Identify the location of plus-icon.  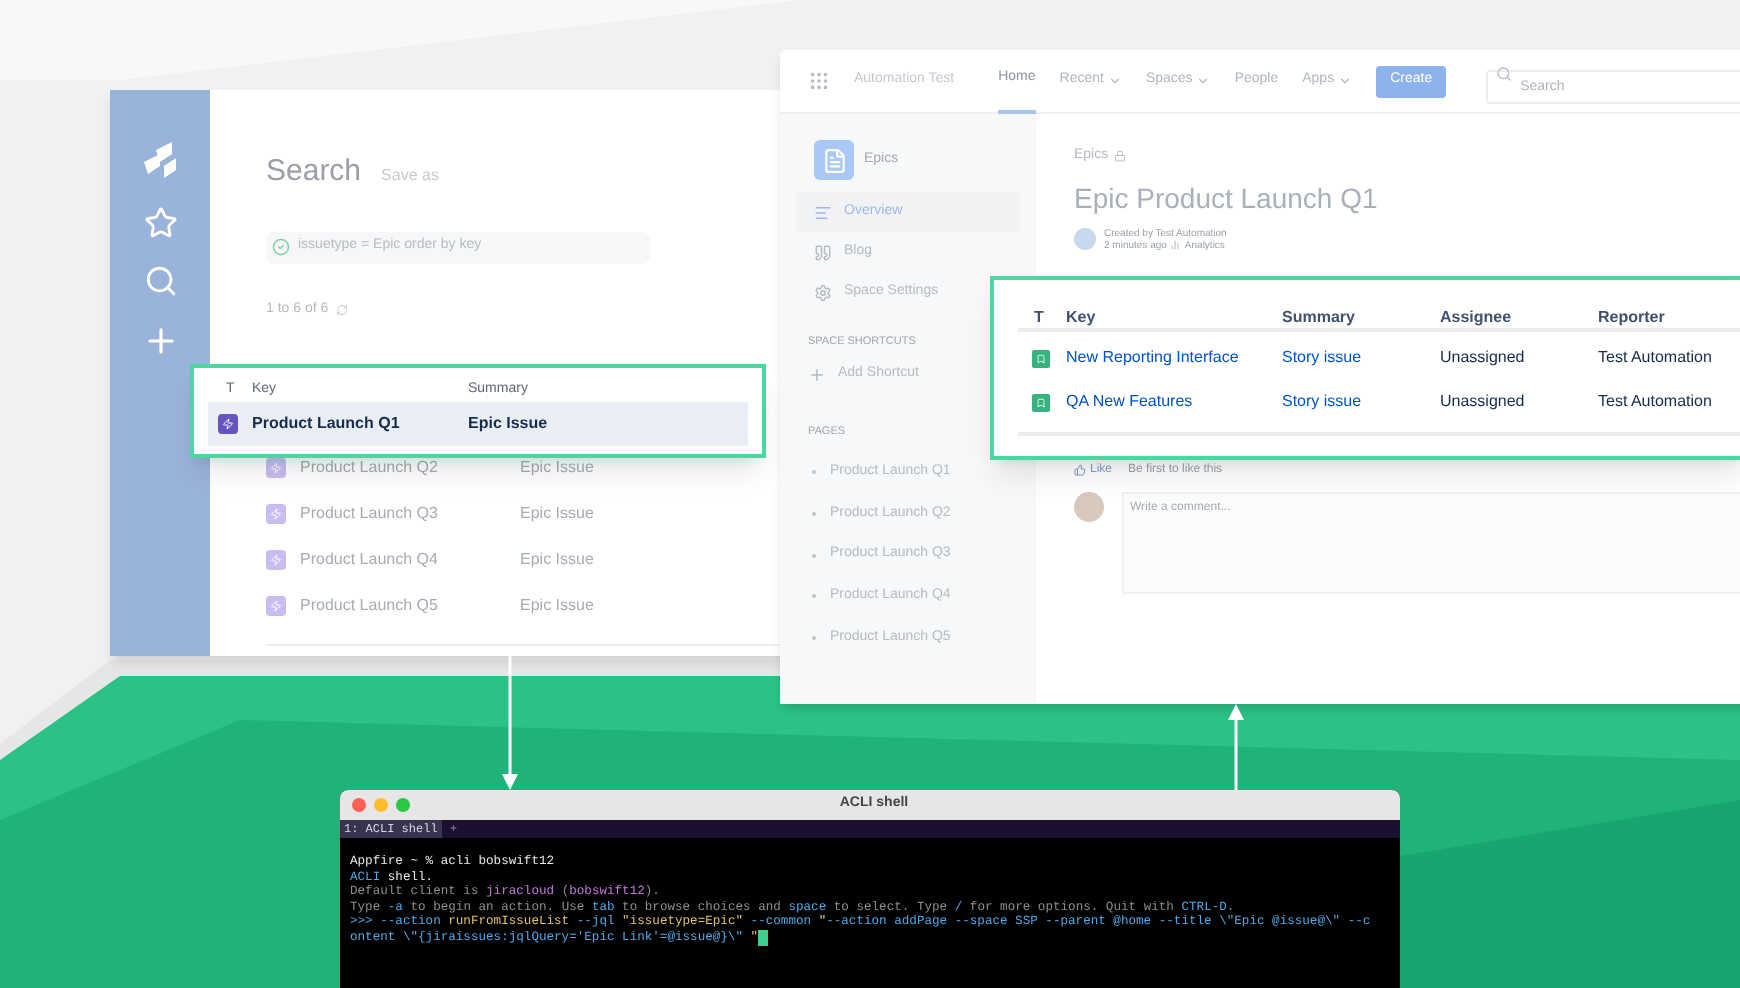
(817, 375).